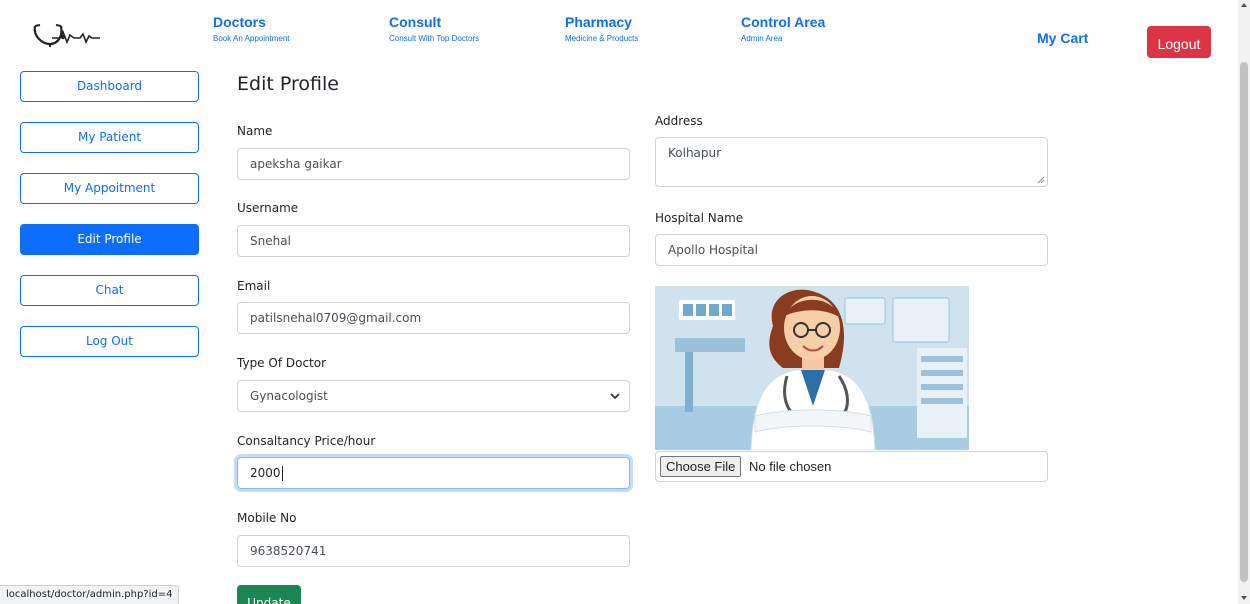  I want to click on nav-control-area-title: Control Area, so click(783, 22).